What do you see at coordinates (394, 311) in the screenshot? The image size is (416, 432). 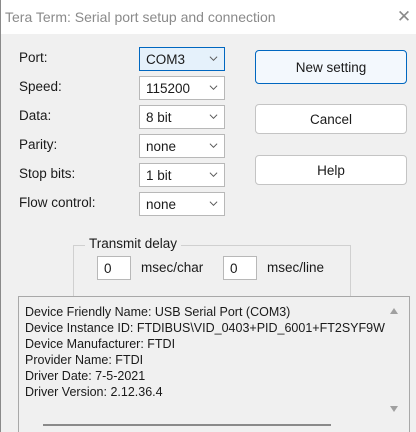 I see `scroll-up-arrow-icon` at bounding box center [394, 311].